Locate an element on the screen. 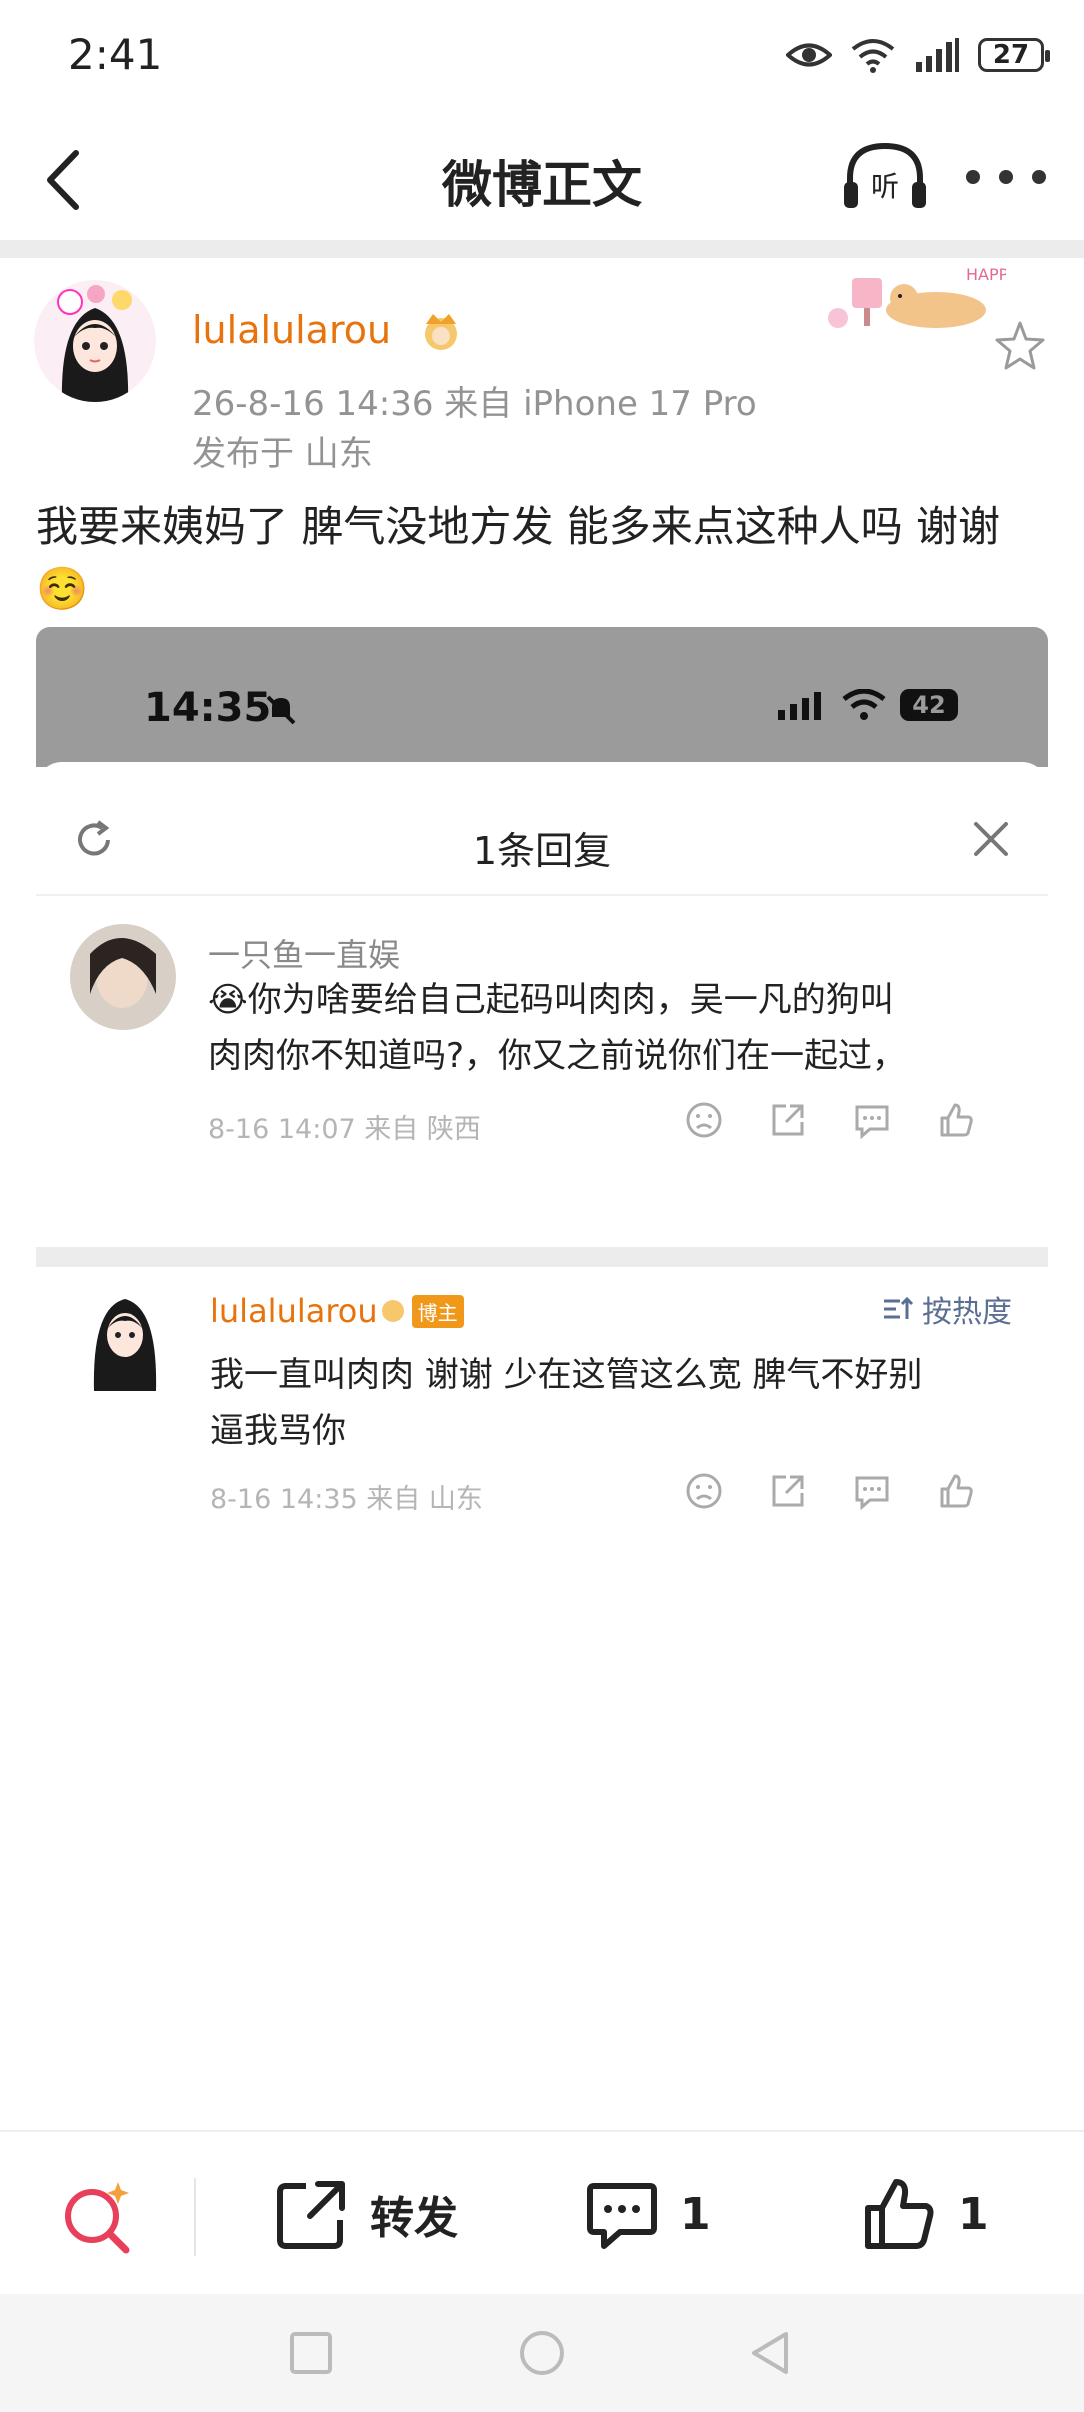  favorite-star-icon is located at coordinates (1020, 346).